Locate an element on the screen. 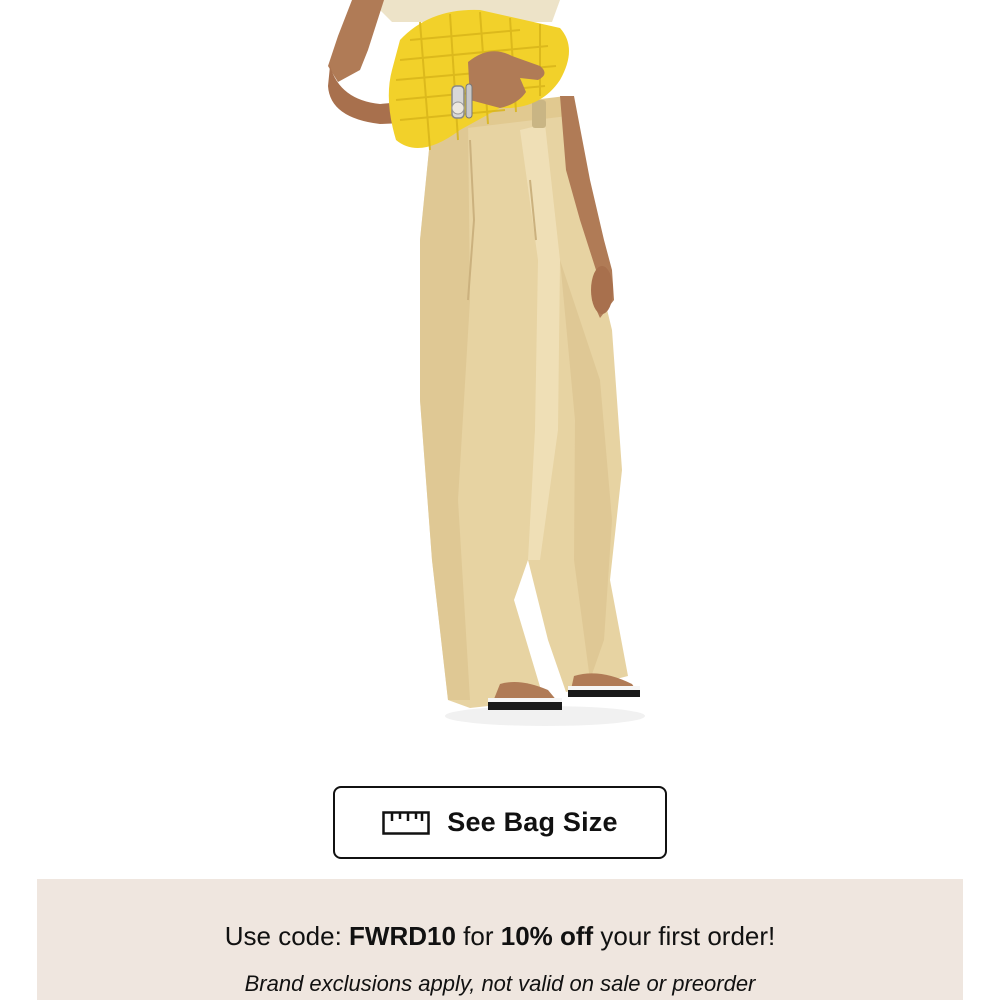  promo-middle: for is located at coordinates (478, 936).